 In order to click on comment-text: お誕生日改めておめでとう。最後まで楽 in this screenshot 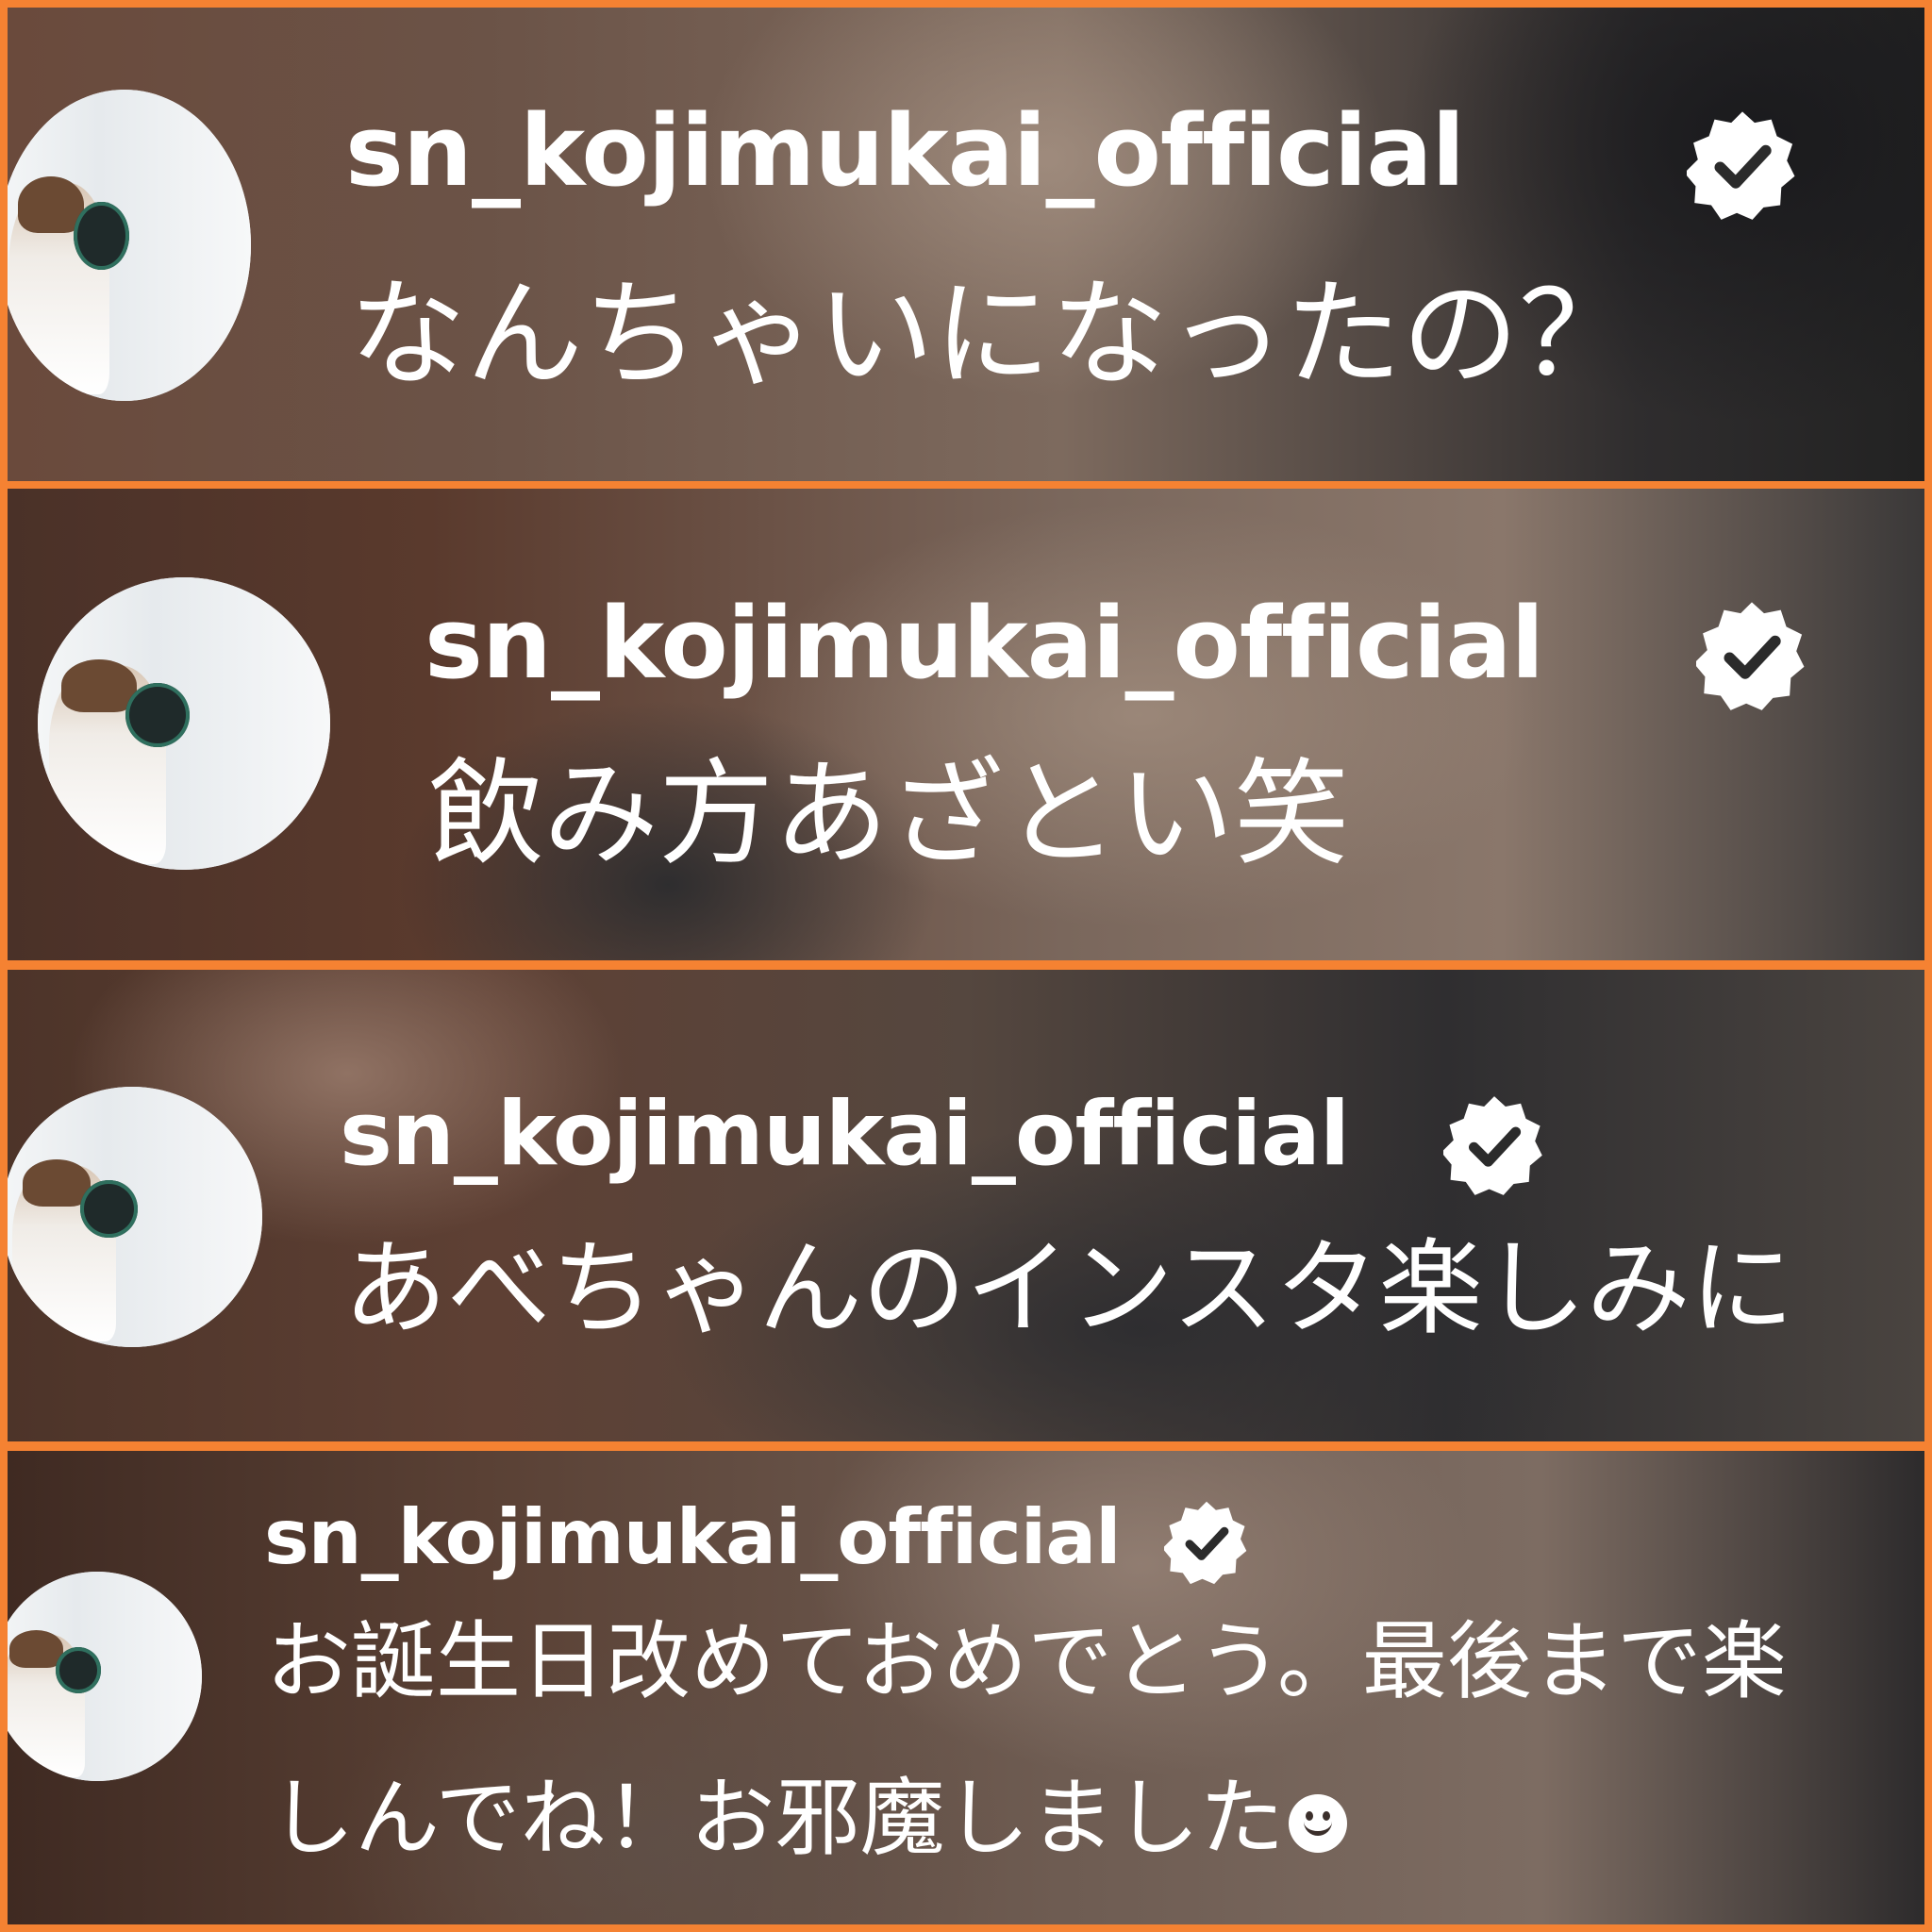, I will do `click(1027, 1662)`.